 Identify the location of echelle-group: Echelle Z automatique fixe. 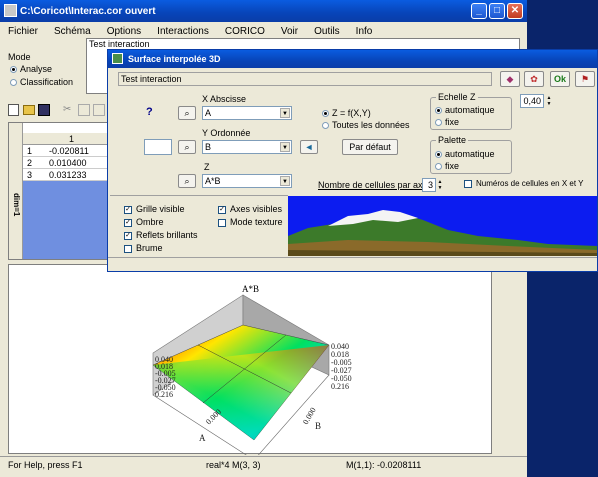
(471, 111).